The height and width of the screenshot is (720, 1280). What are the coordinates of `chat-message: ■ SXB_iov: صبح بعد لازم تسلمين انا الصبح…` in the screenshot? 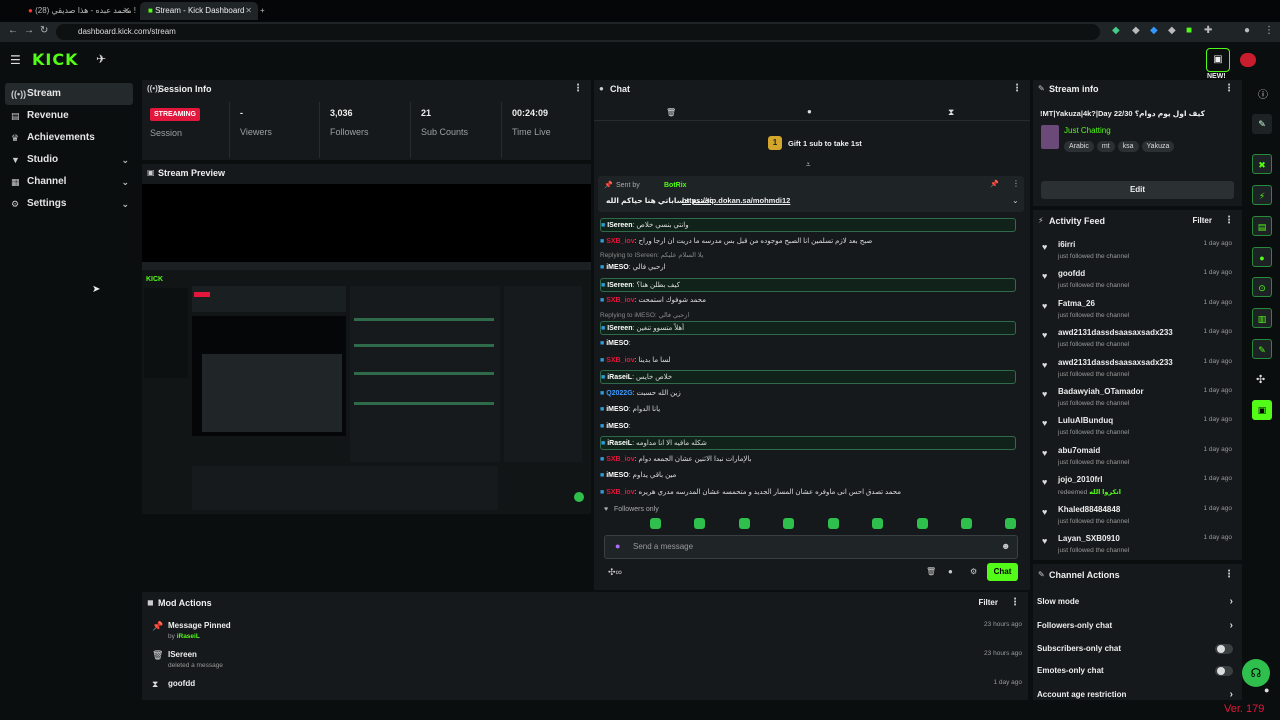 It's located at (808, 242).